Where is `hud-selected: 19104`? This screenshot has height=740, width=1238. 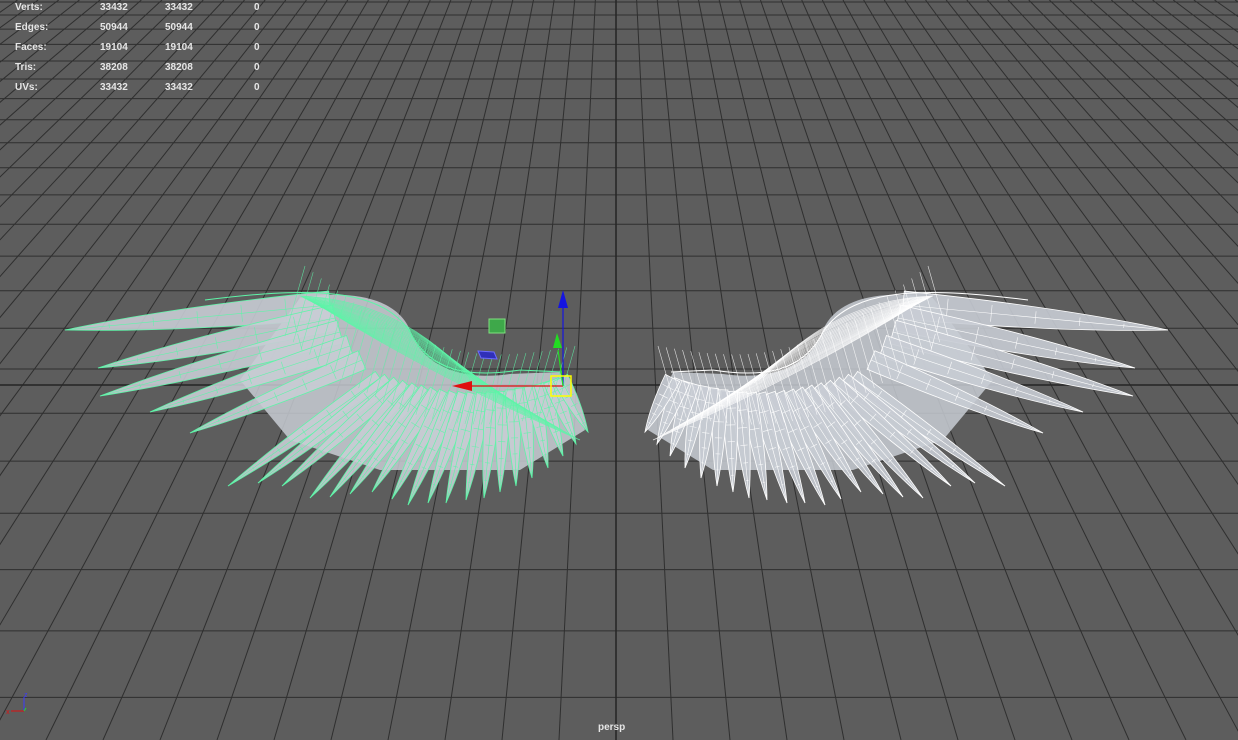 hud-selected: 19104 is located at coordinates (179, 47).